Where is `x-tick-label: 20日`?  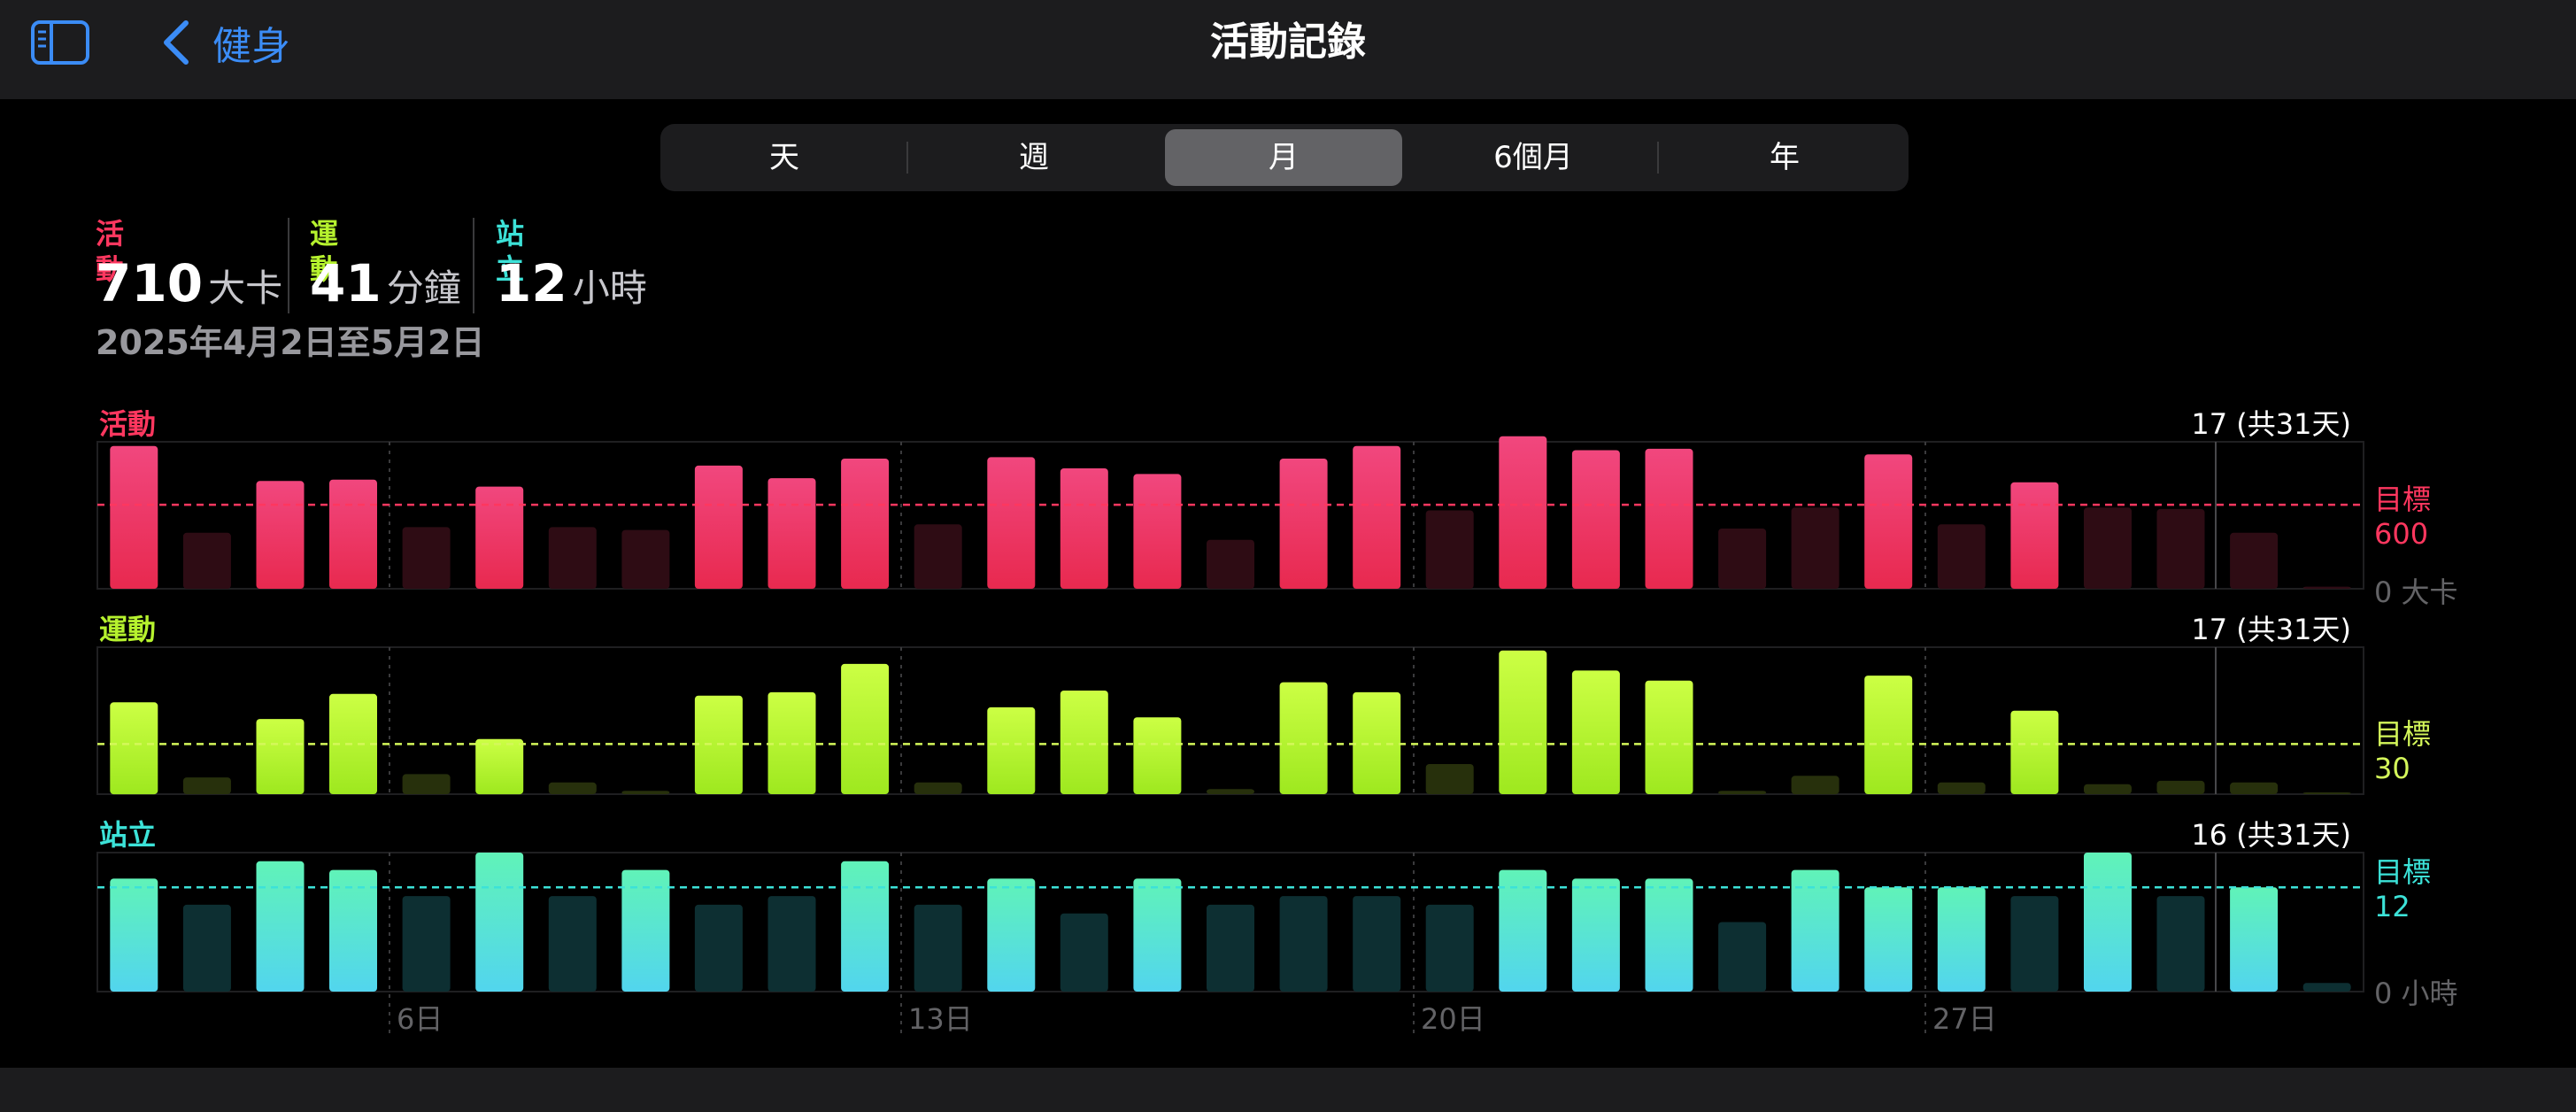 x-tick-label: 20日 is located at coordinates (1453, 1019).